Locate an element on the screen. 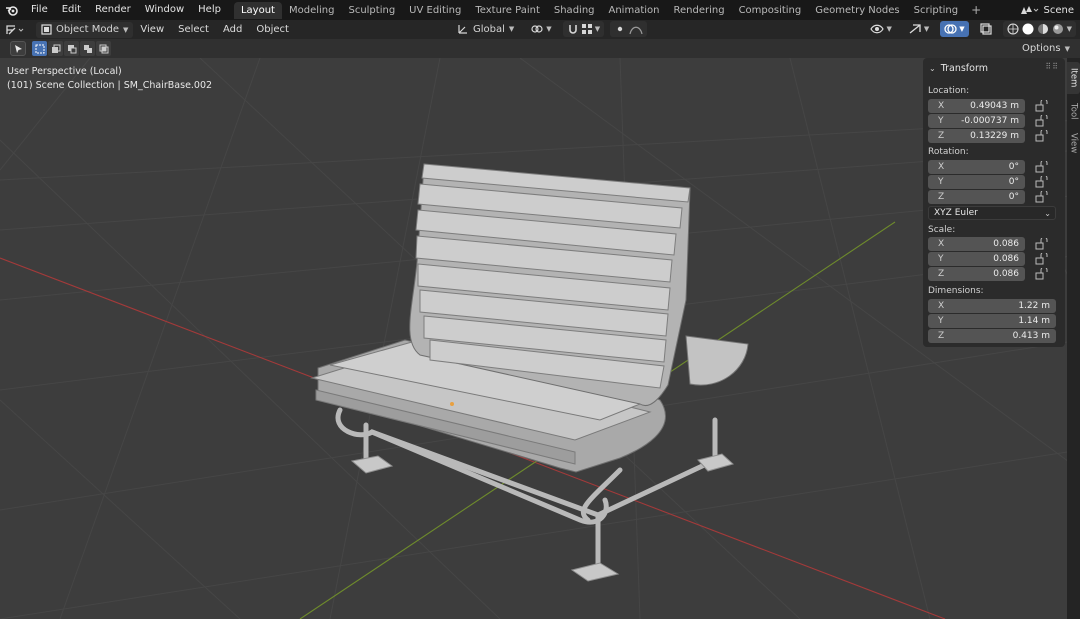 The image size is (1080, 619). visibility-dropdown: ▼ is located at coordinates (880, 29).